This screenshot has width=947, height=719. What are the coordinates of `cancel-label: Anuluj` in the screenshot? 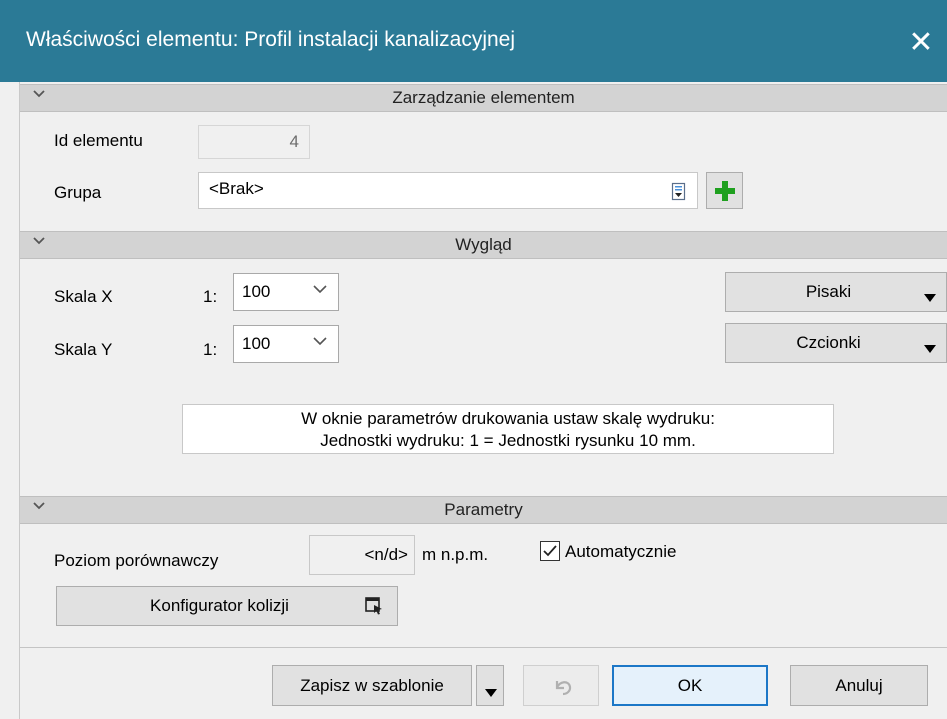 It's located at (859, 685).